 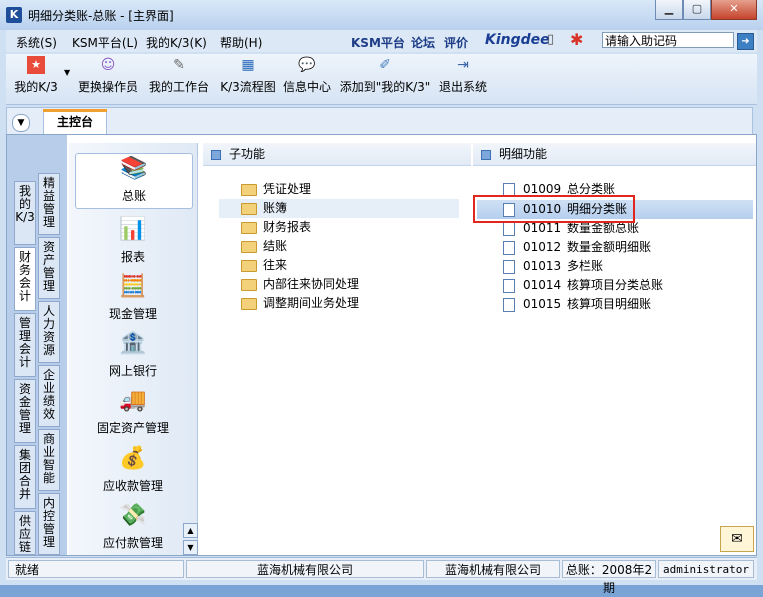 I want to click on vtab-financial-accounting: 财务会计, so click(x=25, y=279).